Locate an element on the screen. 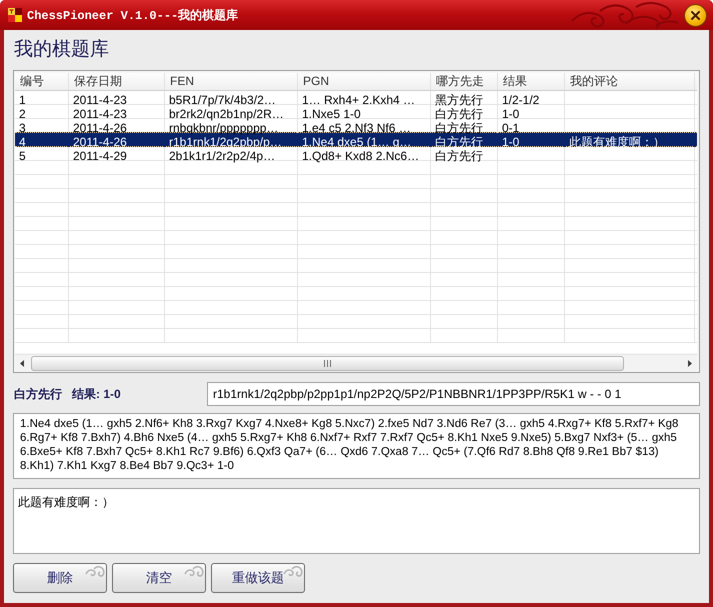 Image resolution: width=713 pixels, height=607 pixels. pgn-text-area: 1.Ne4 dxe5 (1… gxh5 2.Nf6+ Kh8 3.Rxg7 Kxg7 4.Nxe8+ Kg8 5.Nxc7) 2.fxe5 Nd7 3.Nd6 Re7 (3… gxh5 4.Rxg7+ Kf8 5.Rxf7+ Kg8 6.Rg7+ Kf8 7.Bxh7) 4.Bh6 Nxe5 (4… gxh5 5.Rxg7+ Kh8 6.Nxf7+ Rxf7 7.Rxf7 Qc5+ 8.Kh1 Nxe5 9.Nxe5) 5.Bxg7 Nxf3+ (5… gxh5 6.Bxe5+ Kf8 7.Bxh7 Qc5+ 8.Kh1 Rc7 9.Bf6) 6.Qxf3 Qa7+ (6… Qxd6 7.Qxa8 7… Qc5+ (7.Qf6 Rd7 8.Bh8 Qf8 9.Re1 Bb7 $13) 8.Kh1) 7.Kh1 Kxg7 8.Be4 Bb7 9.Qc3+ 1-0 is located at coordinates (356, 446).